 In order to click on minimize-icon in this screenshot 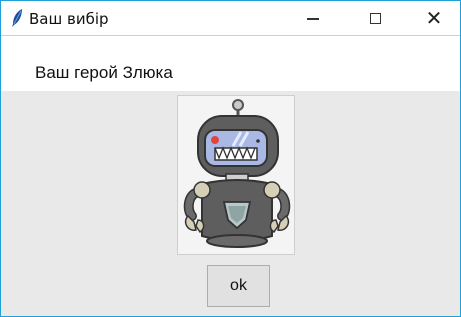, I will do `click(313, 19)`.